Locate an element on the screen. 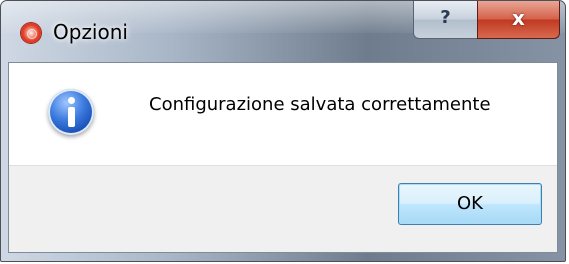 Image resolution: width=569 pixels, height=264 pixels. caption-buttons: ? x is located at coordinates (486, 21).